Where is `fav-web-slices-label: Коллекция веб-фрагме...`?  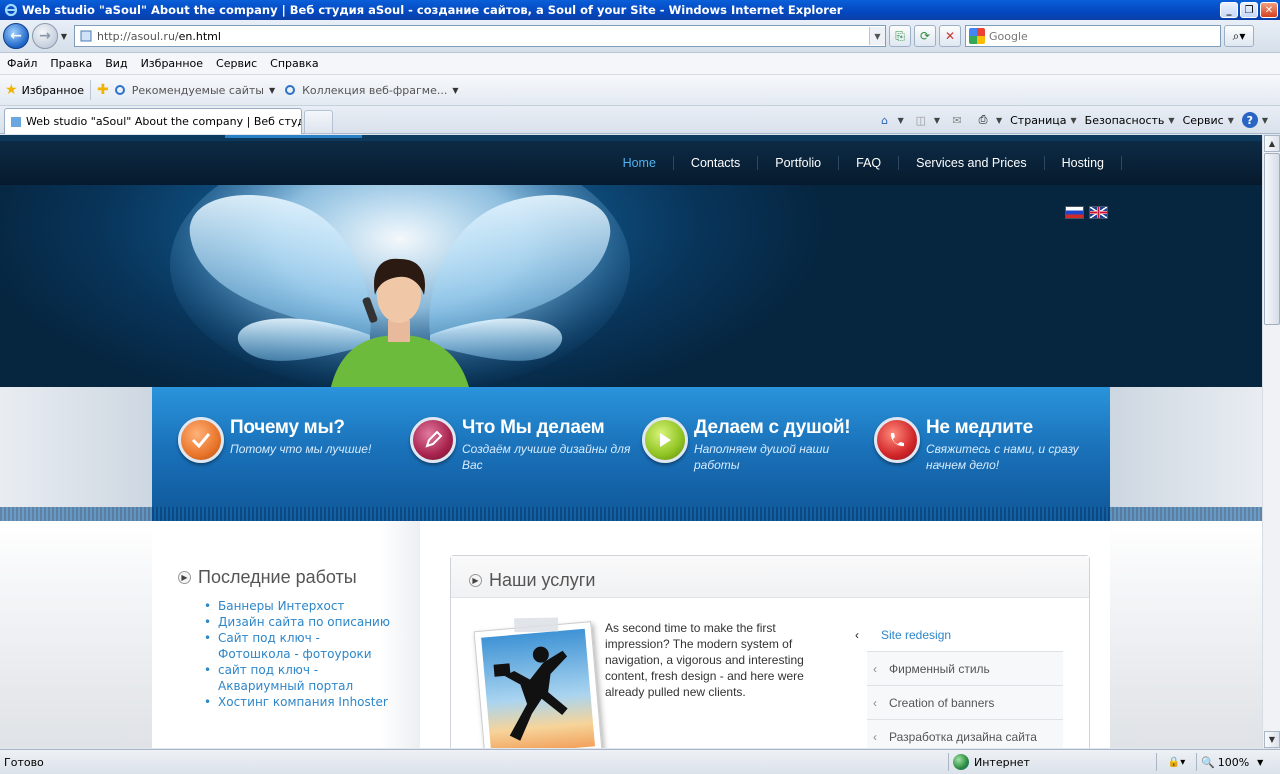 fav-web-slices-label: Коллекция веб-фрагме... is located at coordinates (375, 90).